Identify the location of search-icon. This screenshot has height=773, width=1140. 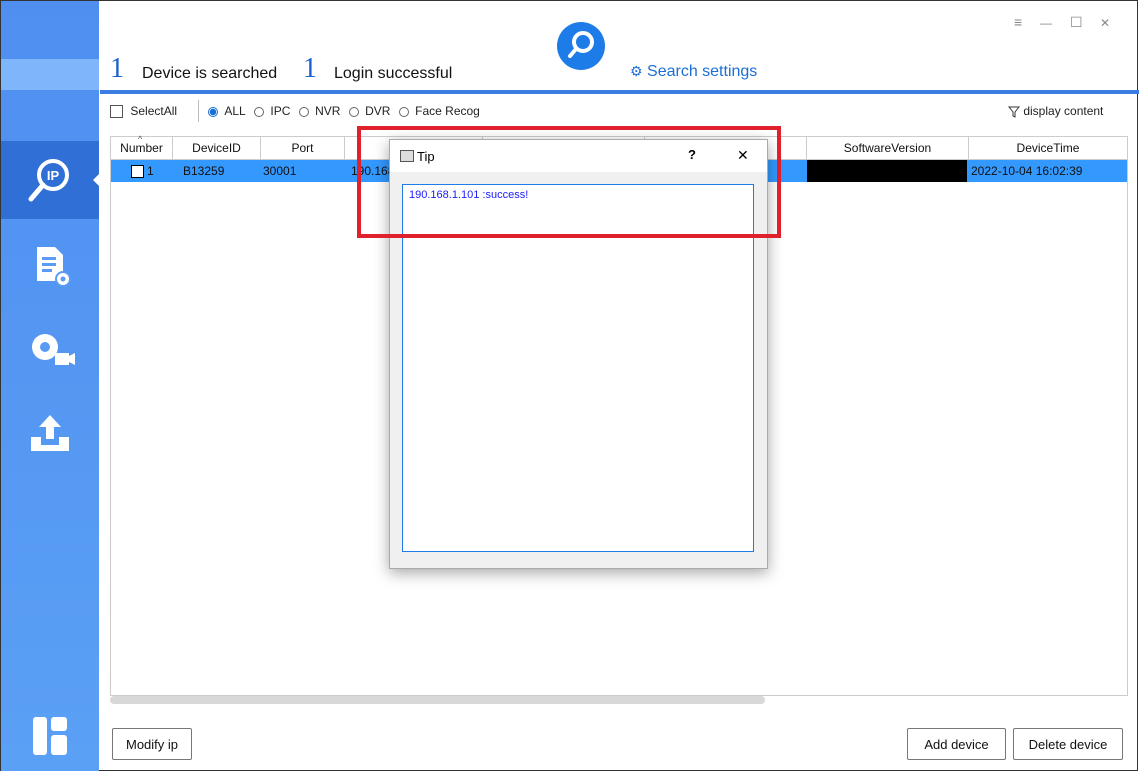
(581, 44).